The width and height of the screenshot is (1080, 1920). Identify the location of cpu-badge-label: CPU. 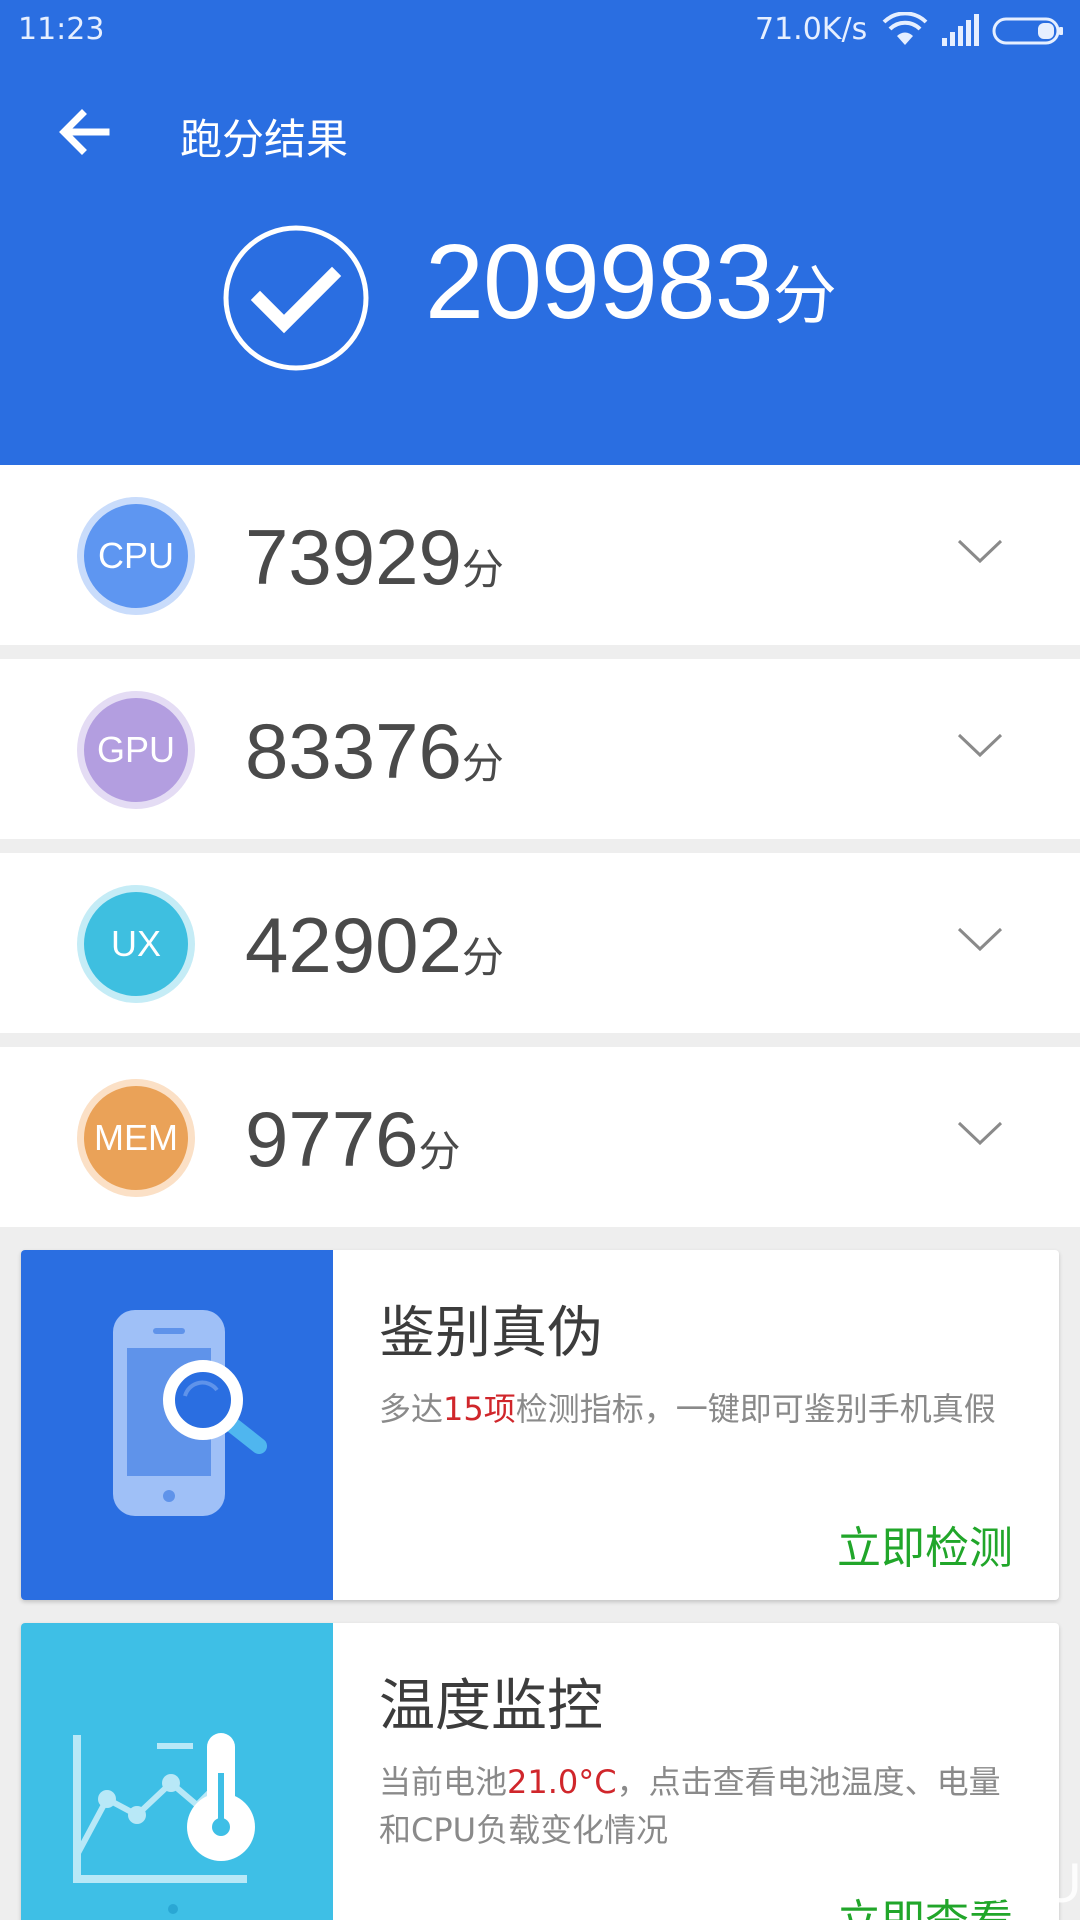
(136, 556).